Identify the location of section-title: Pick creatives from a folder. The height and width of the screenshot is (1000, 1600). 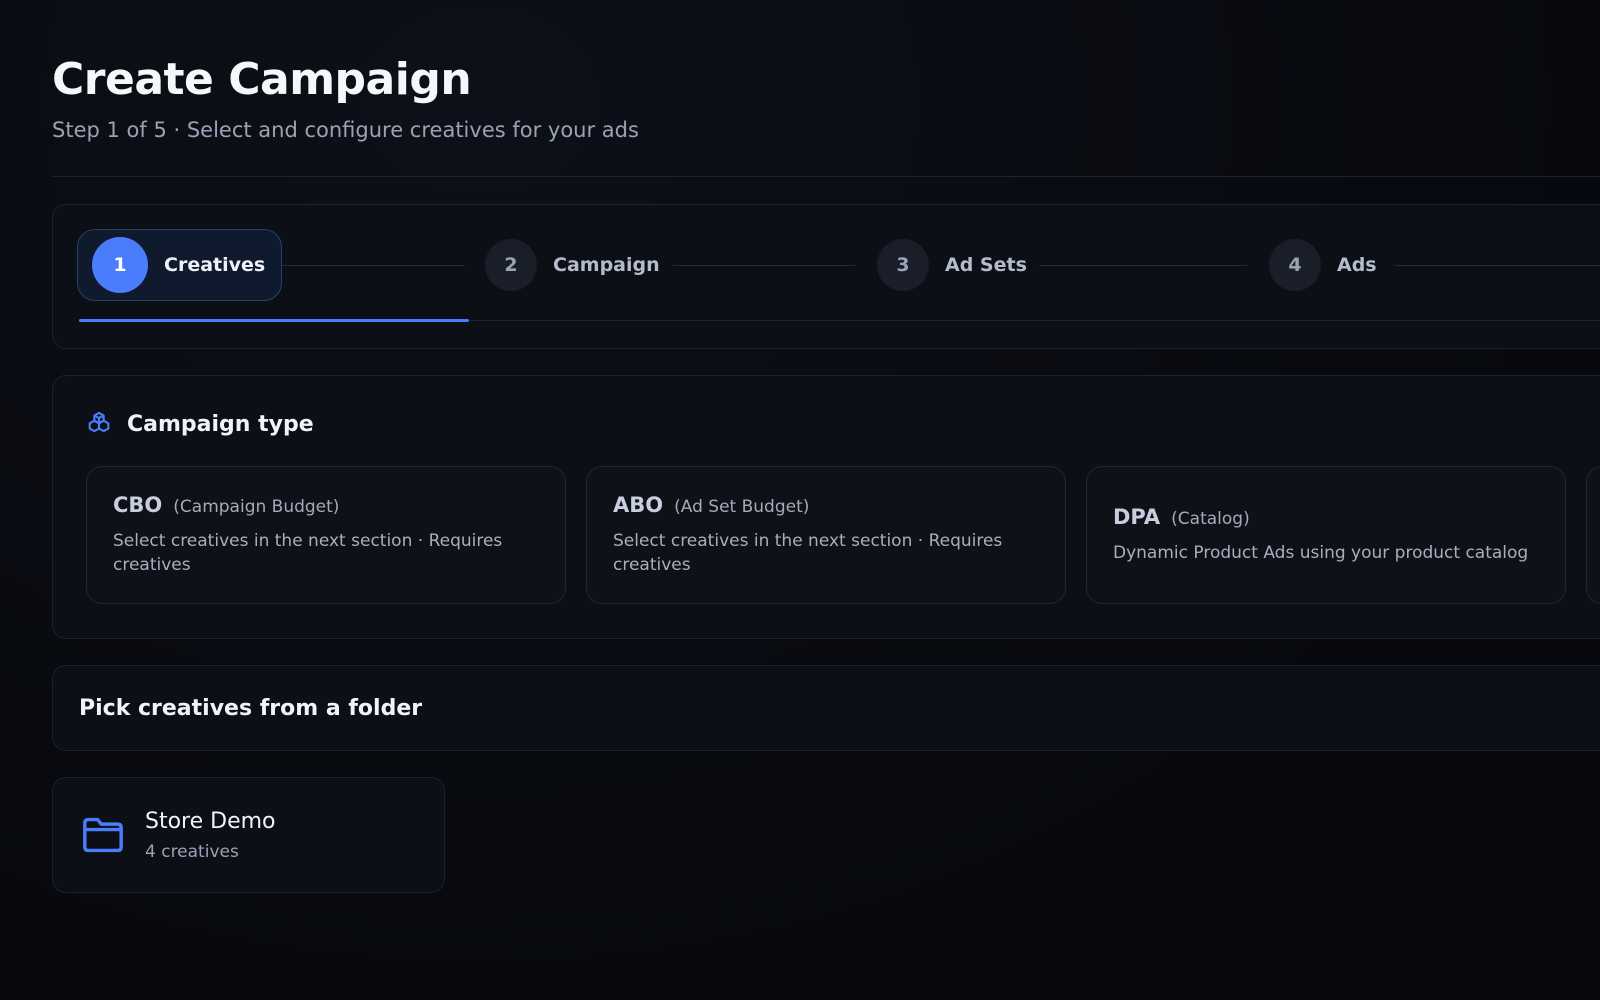
(251, 708).